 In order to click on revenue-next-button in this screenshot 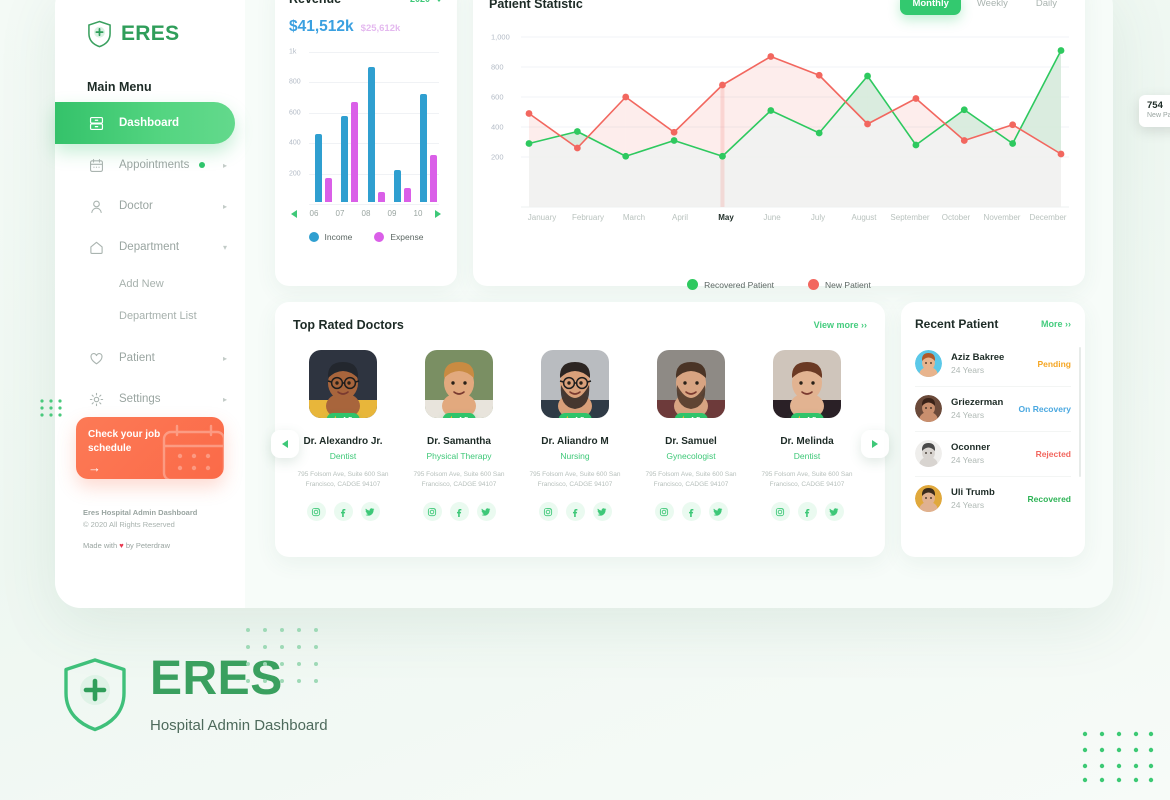, I will do `click(438, 213)`.